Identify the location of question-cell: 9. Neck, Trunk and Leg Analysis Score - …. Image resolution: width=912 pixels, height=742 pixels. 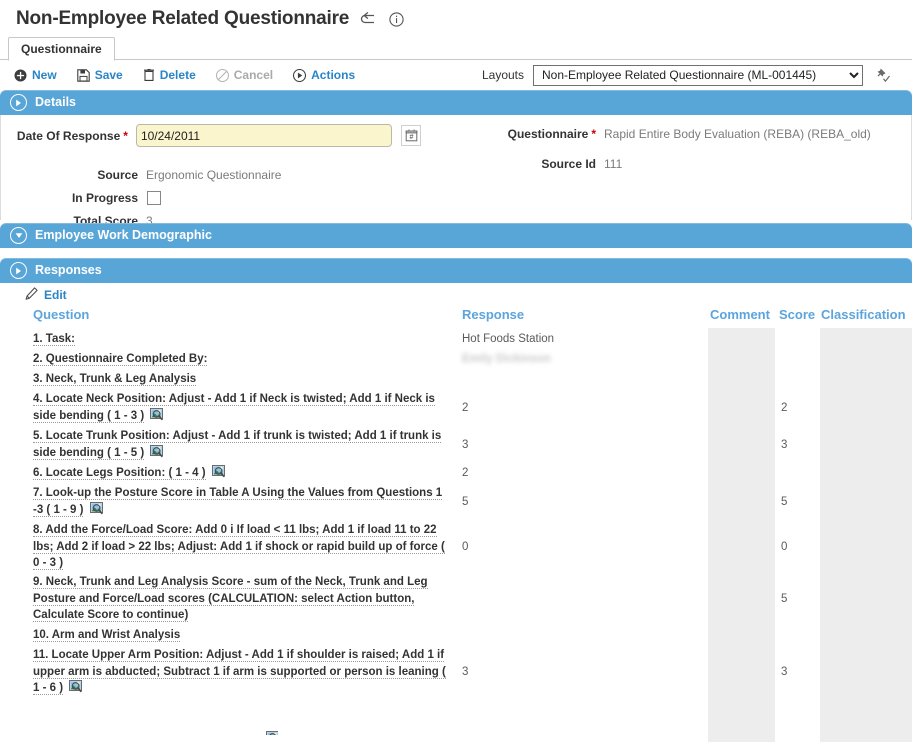
(243, 599).